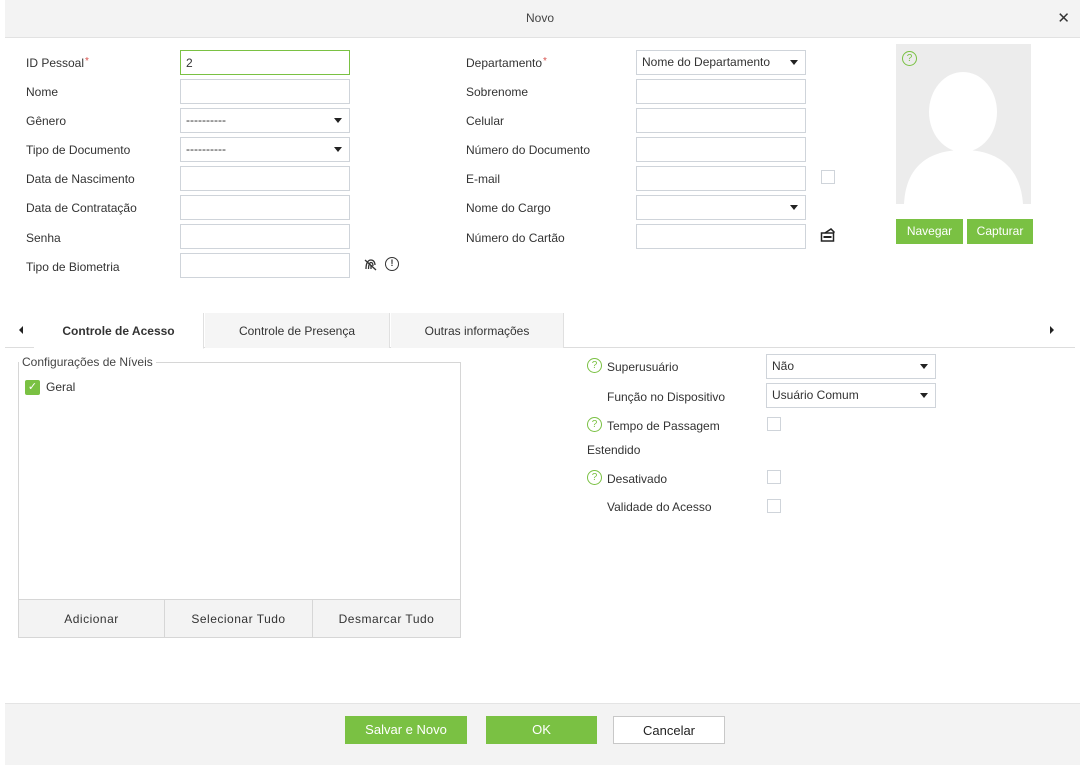 The height and width of the screenshot is (765, 1080). I want to click on tab-attendance-control: Controle de Presença, so click(297, 330).